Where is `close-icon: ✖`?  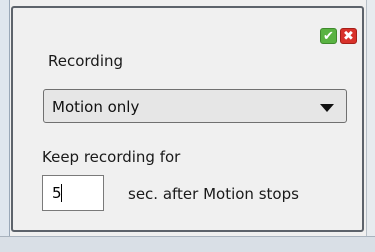
close-icon: ✖ is located at coordinates (348, 36).